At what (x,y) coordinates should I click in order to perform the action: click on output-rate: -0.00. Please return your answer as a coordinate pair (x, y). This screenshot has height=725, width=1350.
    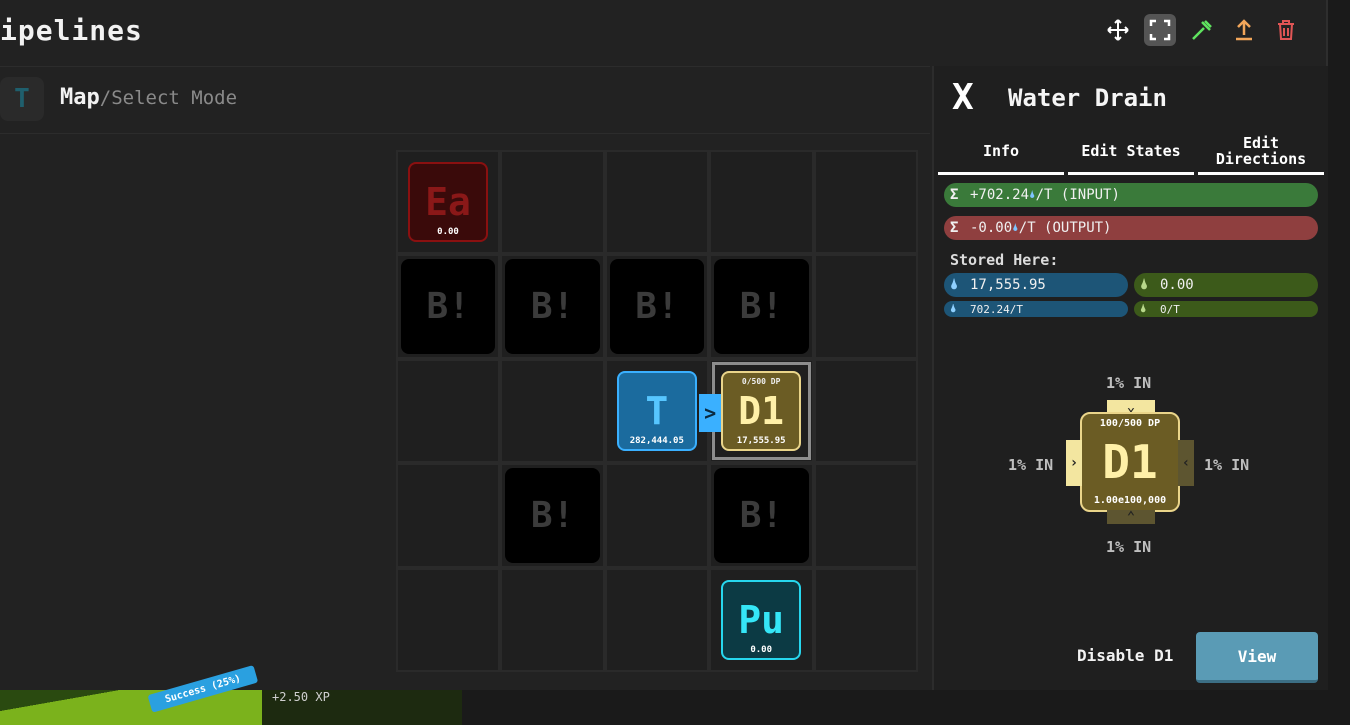
    Looking at the image, I should click on (991, 228).